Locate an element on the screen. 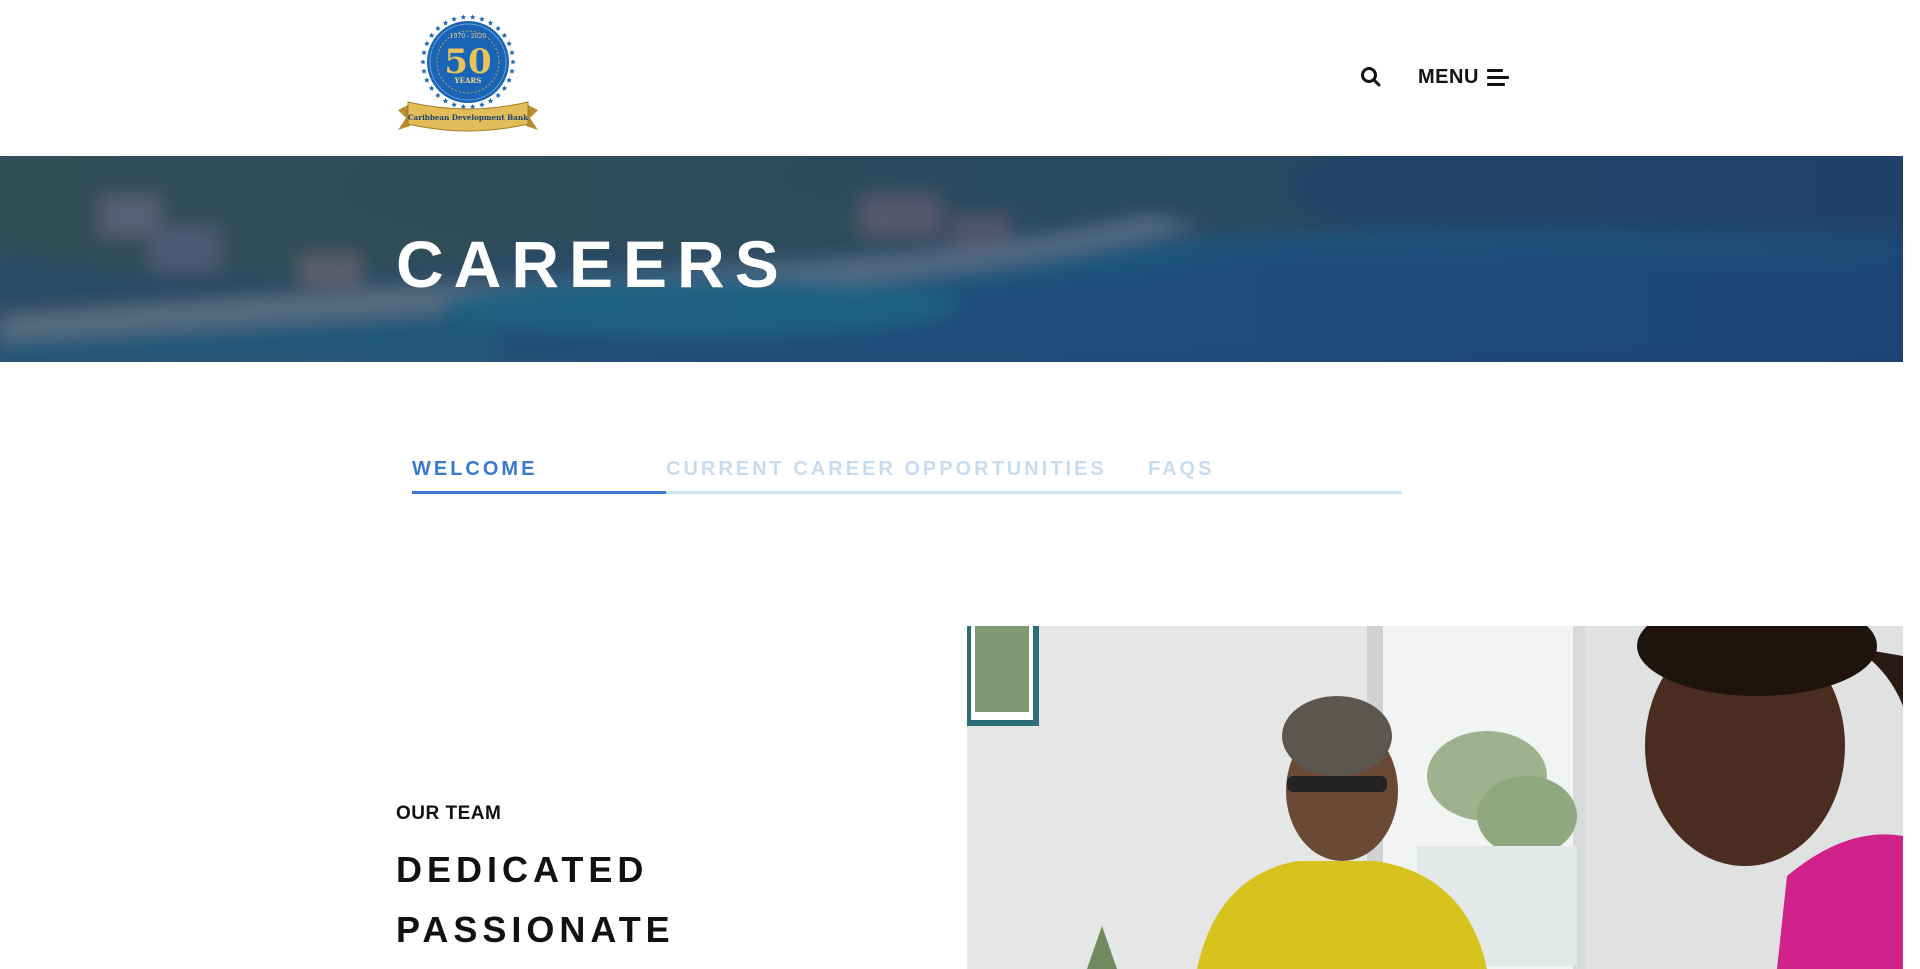 The width and height of the screenshot is (1920, 969). section-heading-line: DEDICATED is located at coordinates (522, 869).